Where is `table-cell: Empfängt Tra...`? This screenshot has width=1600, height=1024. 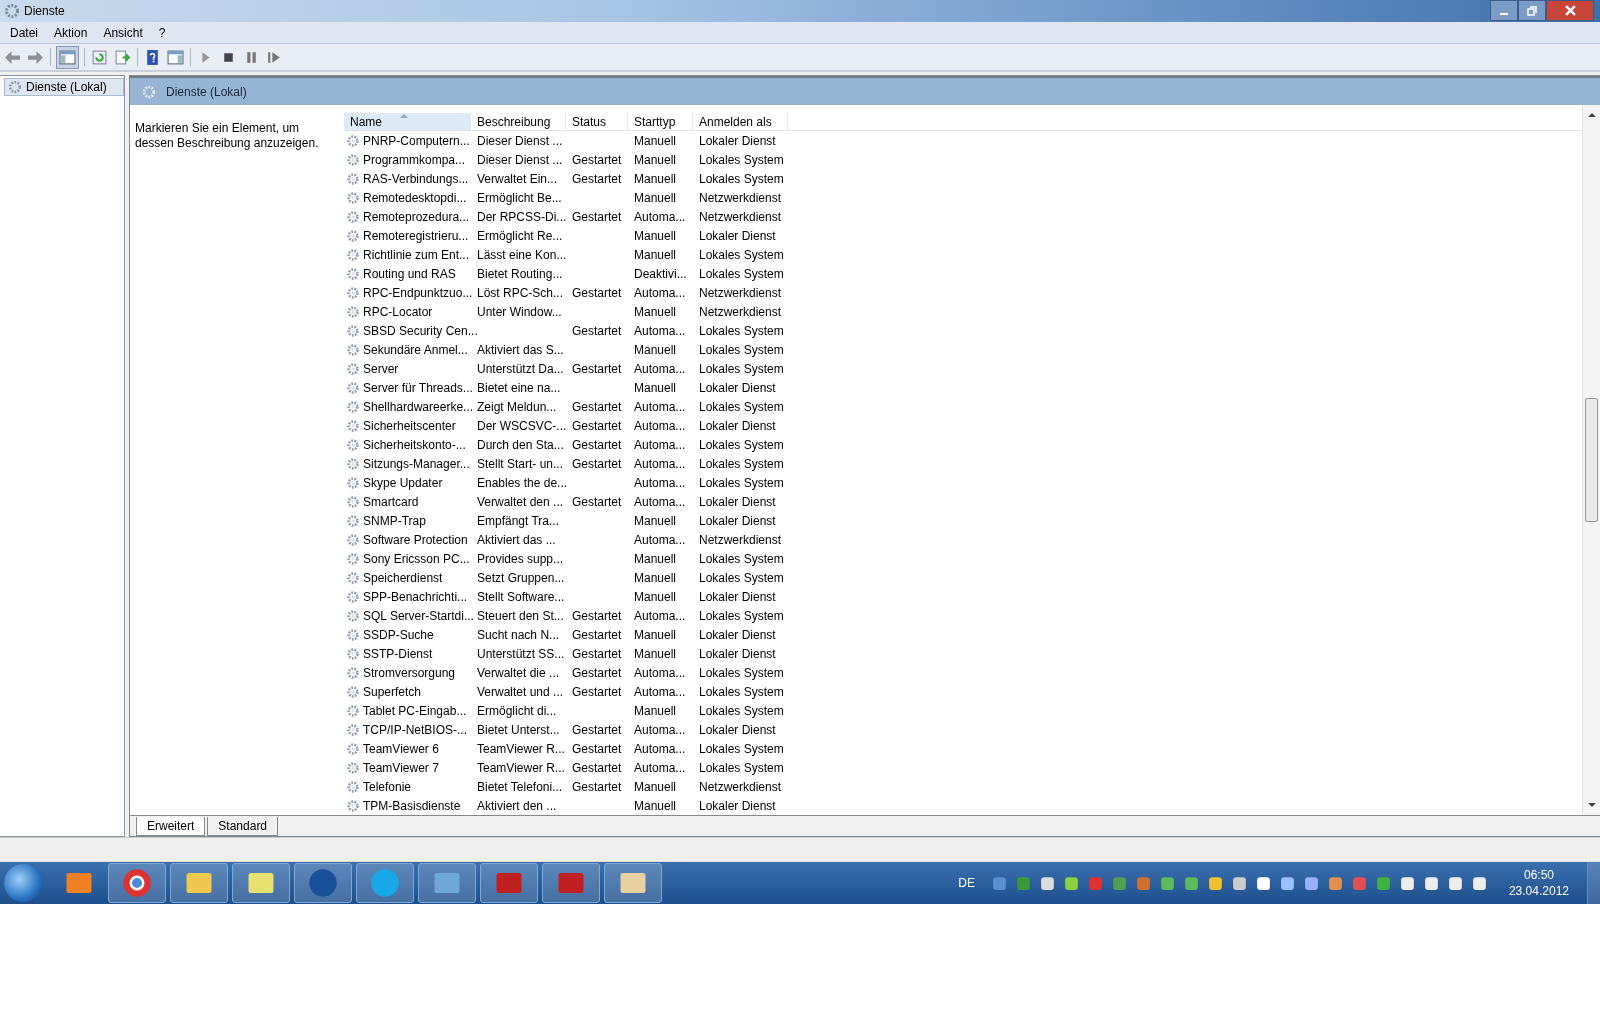
table-cell: Empfängt Tra... is located at coordinates (518, 520).